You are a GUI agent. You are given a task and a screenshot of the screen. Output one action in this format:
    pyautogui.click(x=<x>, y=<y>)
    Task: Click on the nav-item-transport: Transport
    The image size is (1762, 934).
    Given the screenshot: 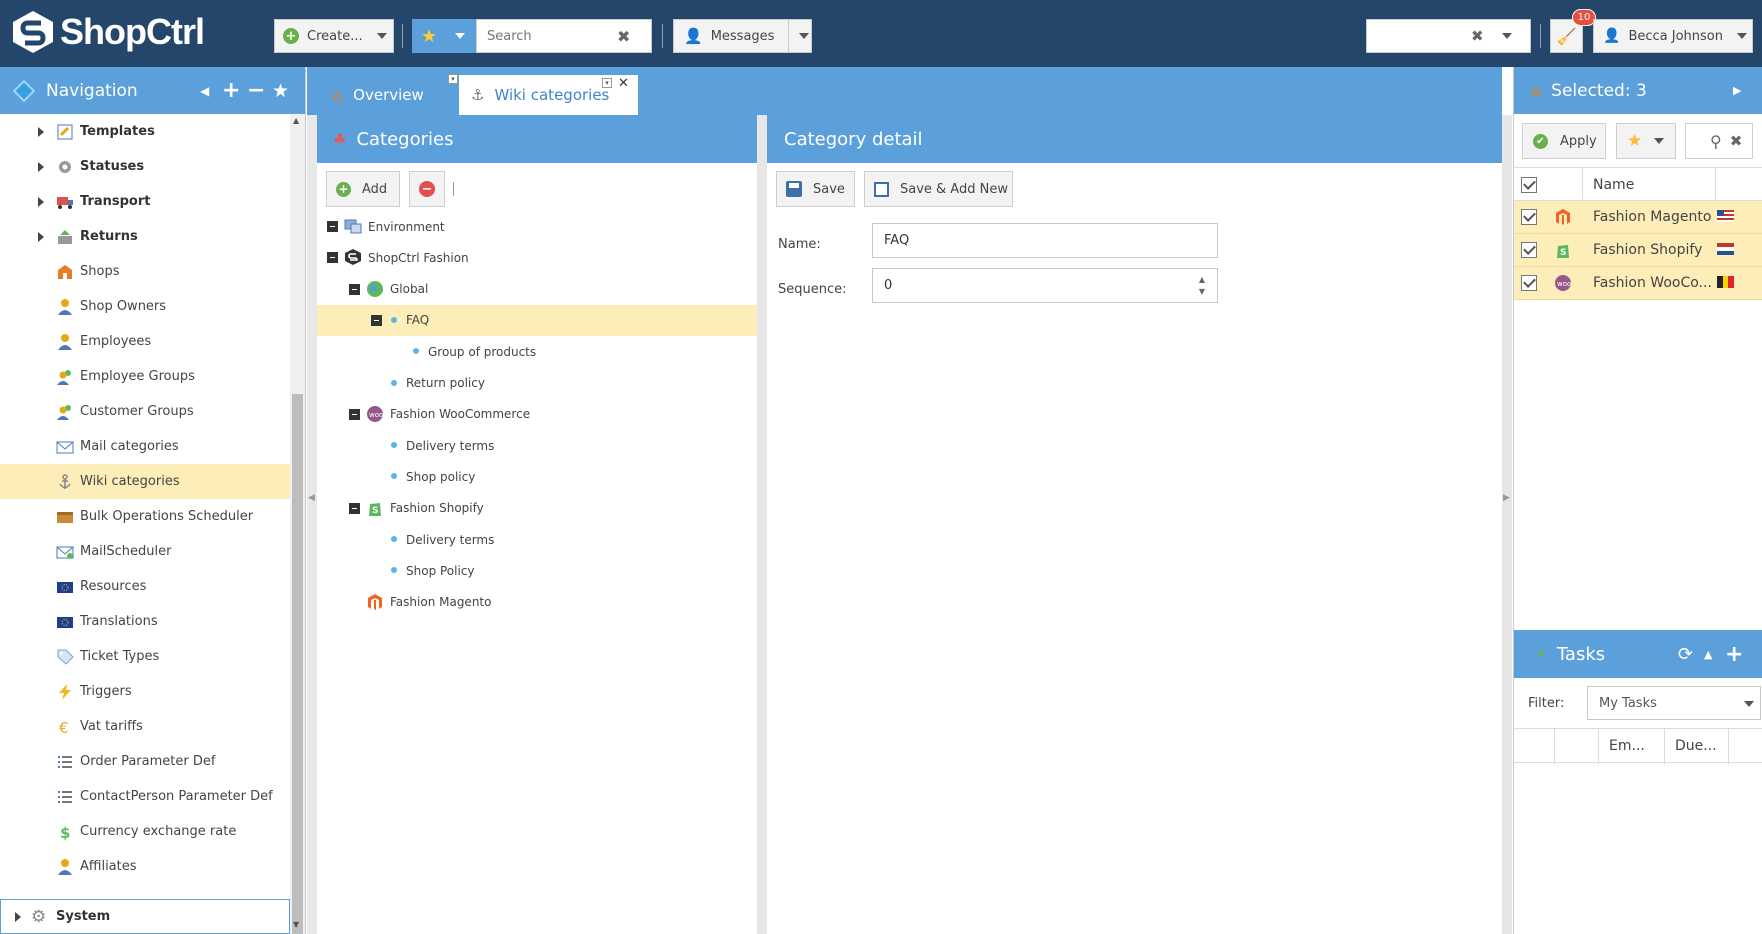 What is the action you would take?
    pyautogui.click(x=145, y=201)
    